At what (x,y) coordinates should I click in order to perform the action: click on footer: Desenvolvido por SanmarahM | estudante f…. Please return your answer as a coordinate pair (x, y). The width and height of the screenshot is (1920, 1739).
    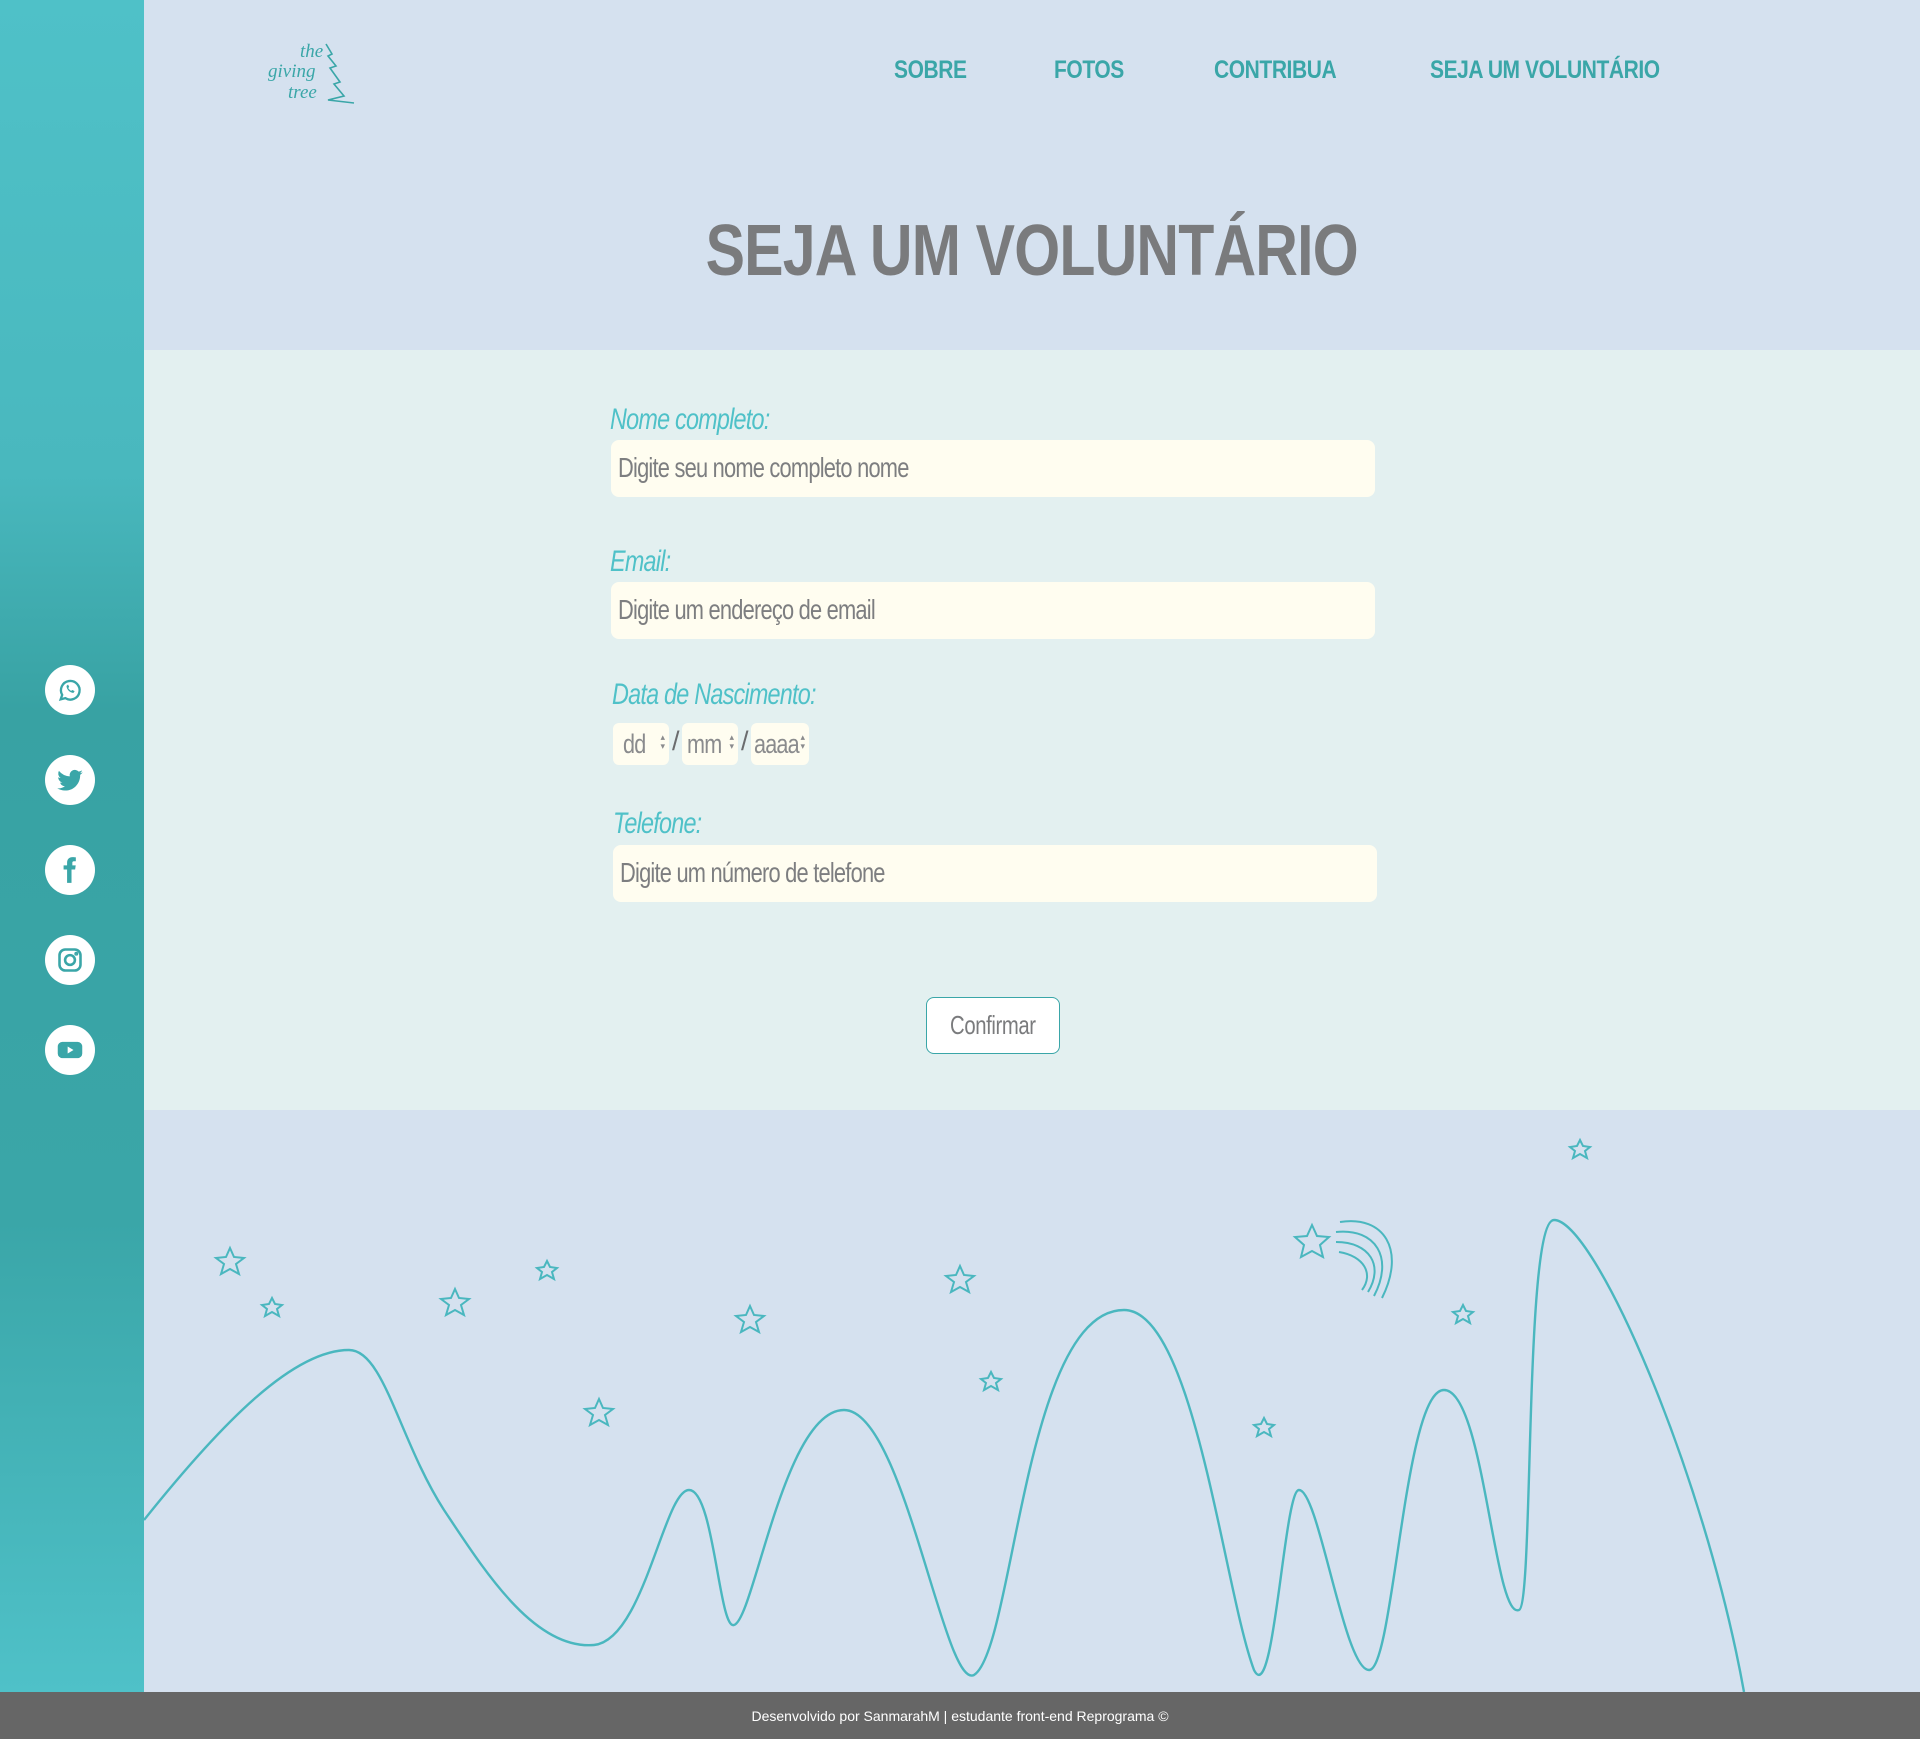
    Looking at the image, I should click on (960, 1715).